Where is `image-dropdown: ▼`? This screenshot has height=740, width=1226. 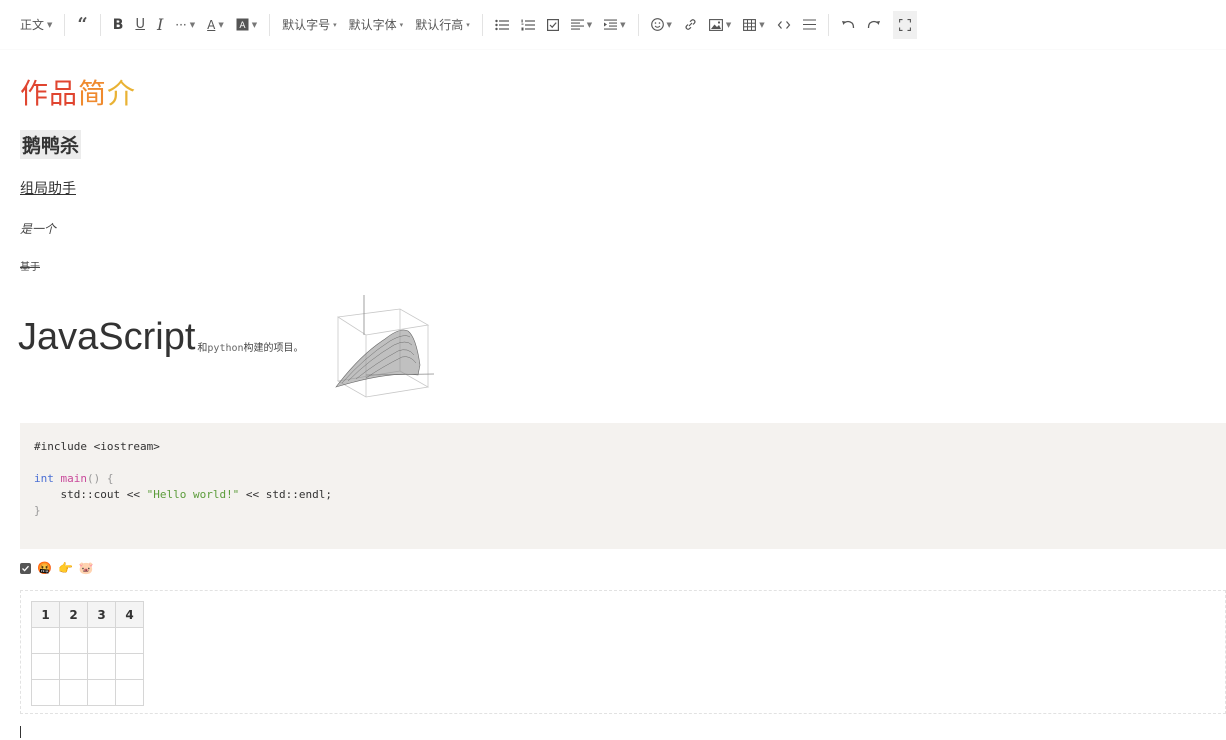 image-dropdown: ▼ is located at coordinates (720, 25).